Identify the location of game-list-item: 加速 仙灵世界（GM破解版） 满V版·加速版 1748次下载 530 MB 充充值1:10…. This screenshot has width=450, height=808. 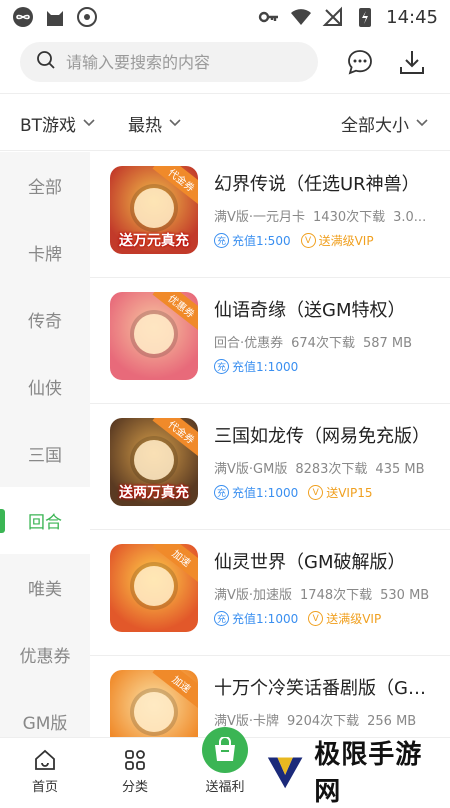
(270, 593).